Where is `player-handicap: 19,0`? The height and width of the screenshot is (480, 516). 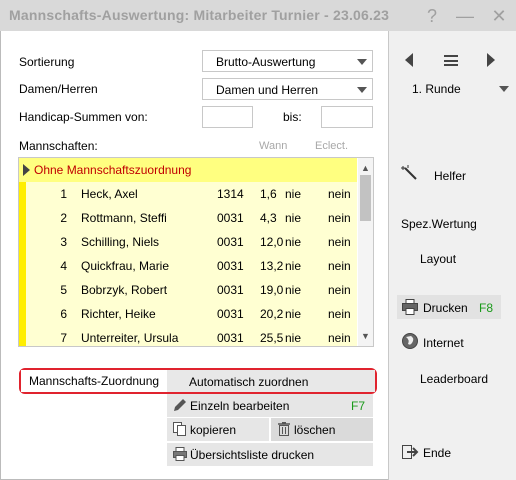
player-handicap: 19,0 is located at coordinates (272, 290).